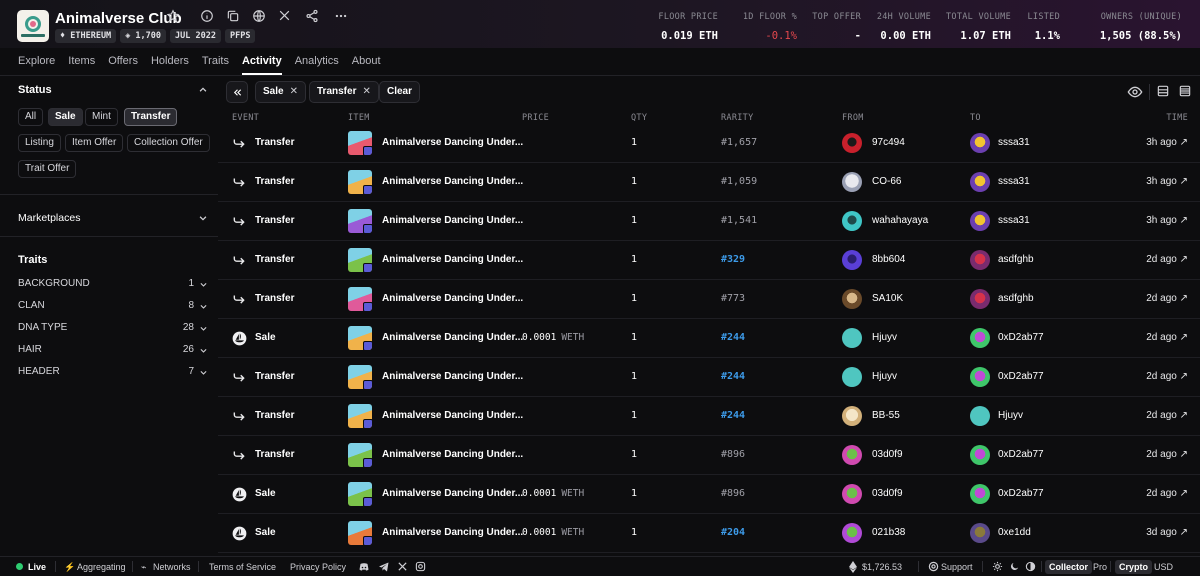  What do you see at coordinates (1014, 567) in the screenshot?
I see `moon-icon` at bounding box center [1014, 567].